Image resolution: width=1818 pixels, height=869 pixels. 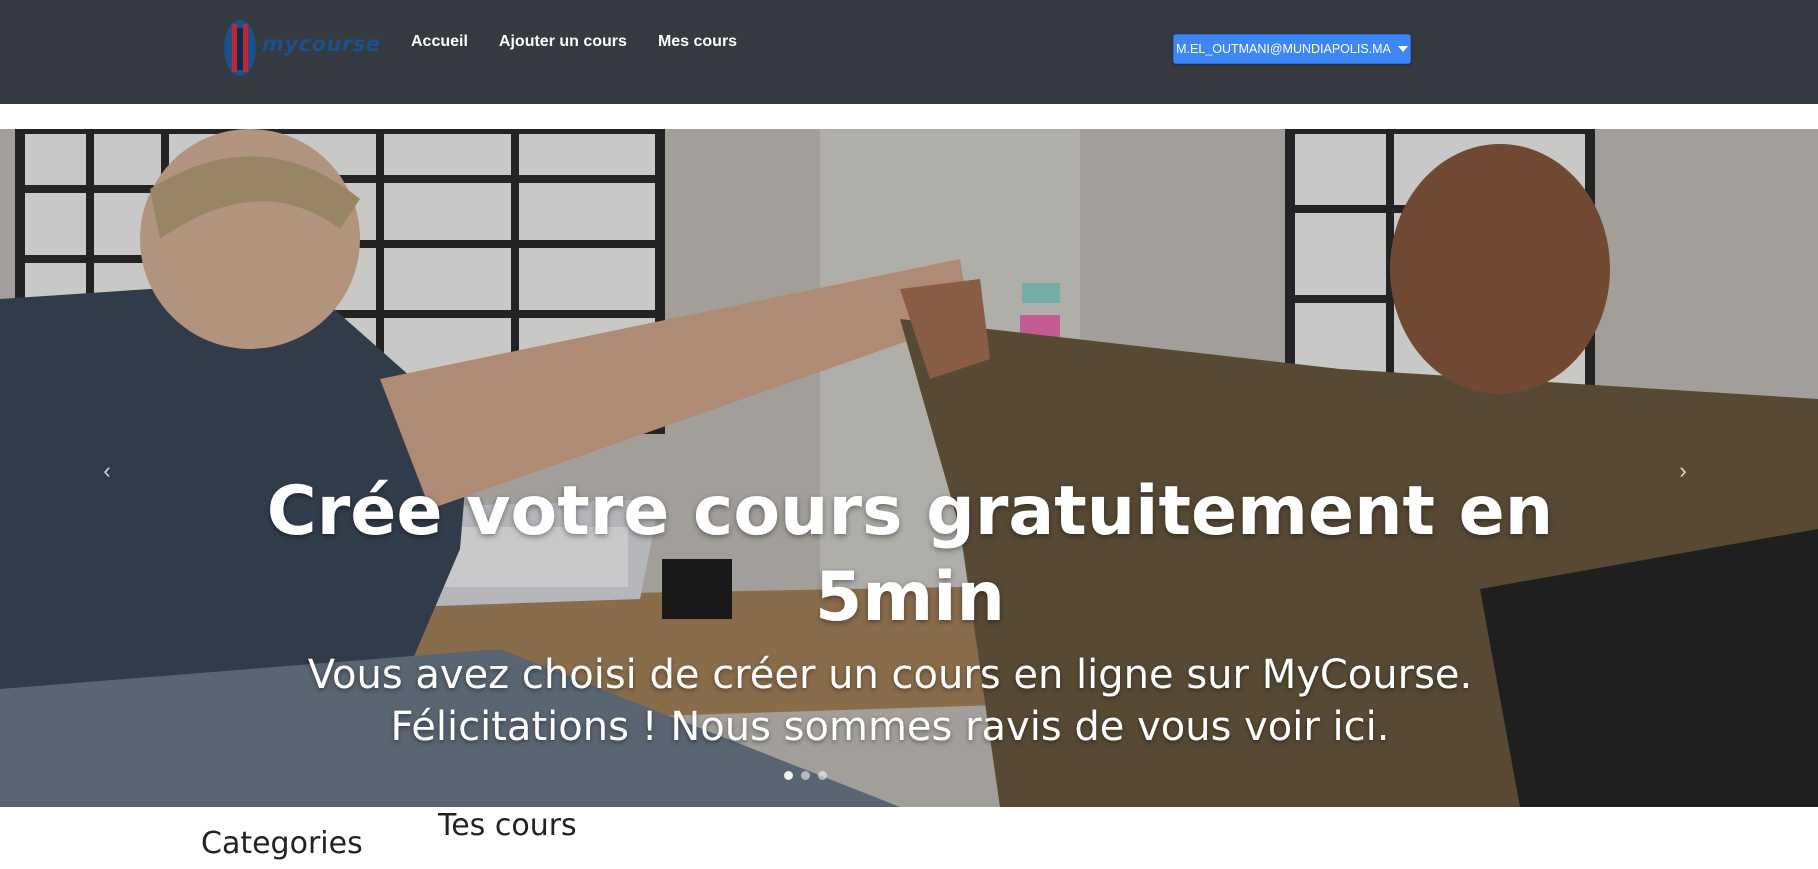 What do you see at coordinates (282, 843) in the screenshot?
I see `categories-heading: Categories` at bounding box center [282, 843].